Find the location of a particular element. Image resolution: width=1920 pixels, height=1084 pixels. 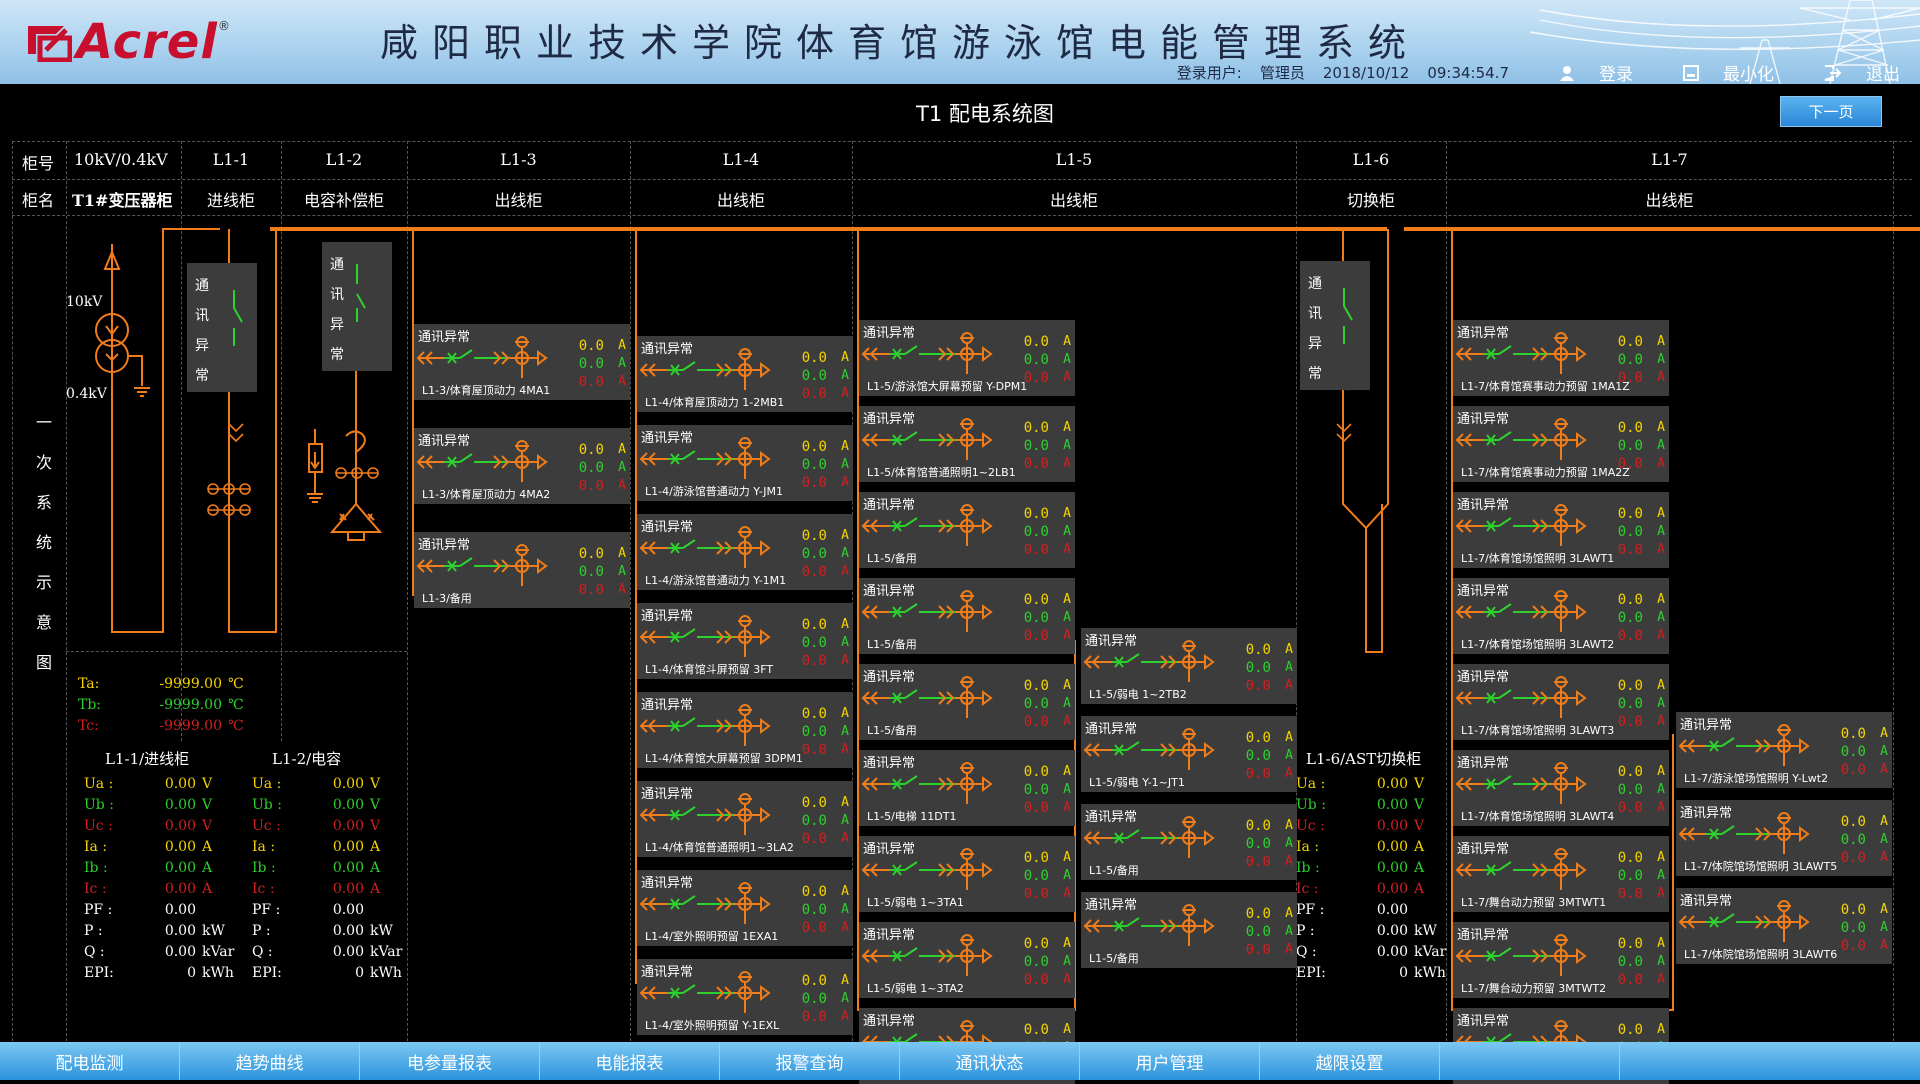

feeder-panel: 通讯异常 0.0 0.0 0.0 A A A L1-4/体育馆普通照明1~3LA2 is located at coordinates (745, 819).